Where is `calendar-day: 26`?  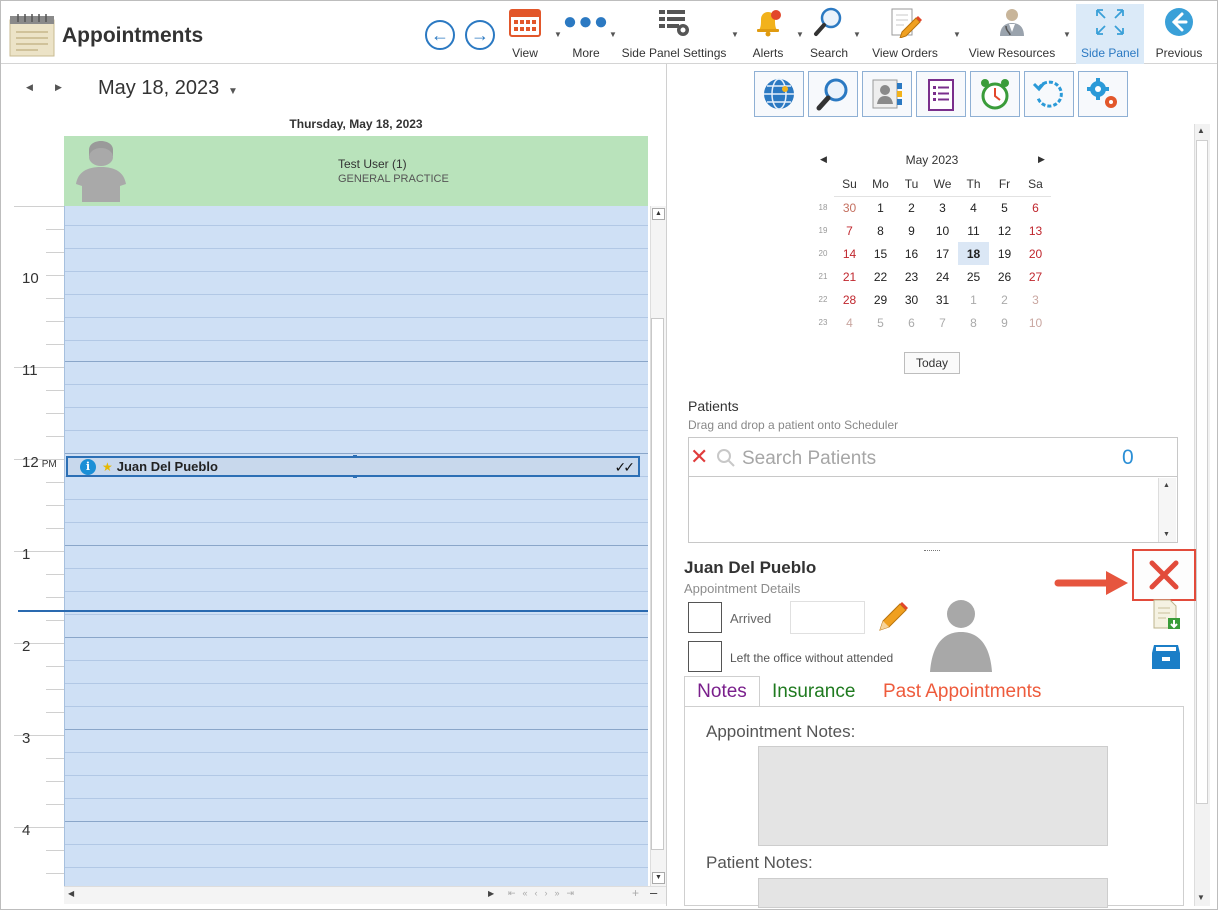
calendar-day: 26 is located at coordinates (1004, 276).